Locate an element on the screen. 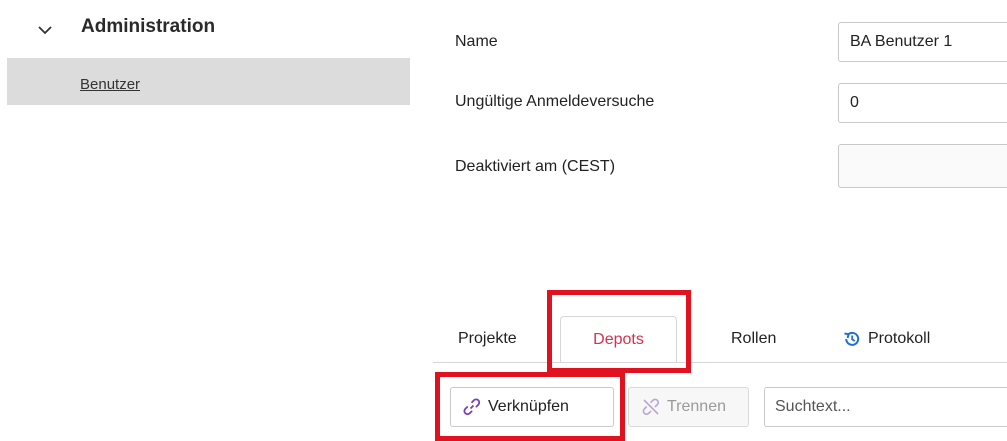 The image size is (1007, 441). sidebar-group-administration: Administration is located at coordinates (208, 29).